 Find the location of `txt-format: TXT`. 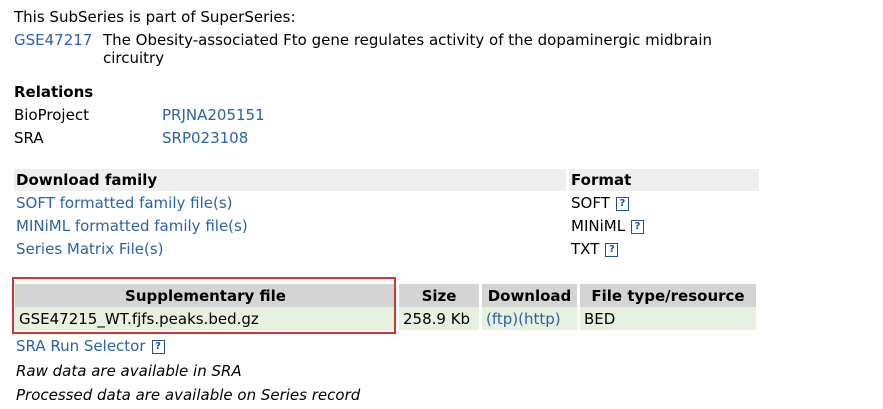

txt-format: TXT is located at coordinates (585, 248).